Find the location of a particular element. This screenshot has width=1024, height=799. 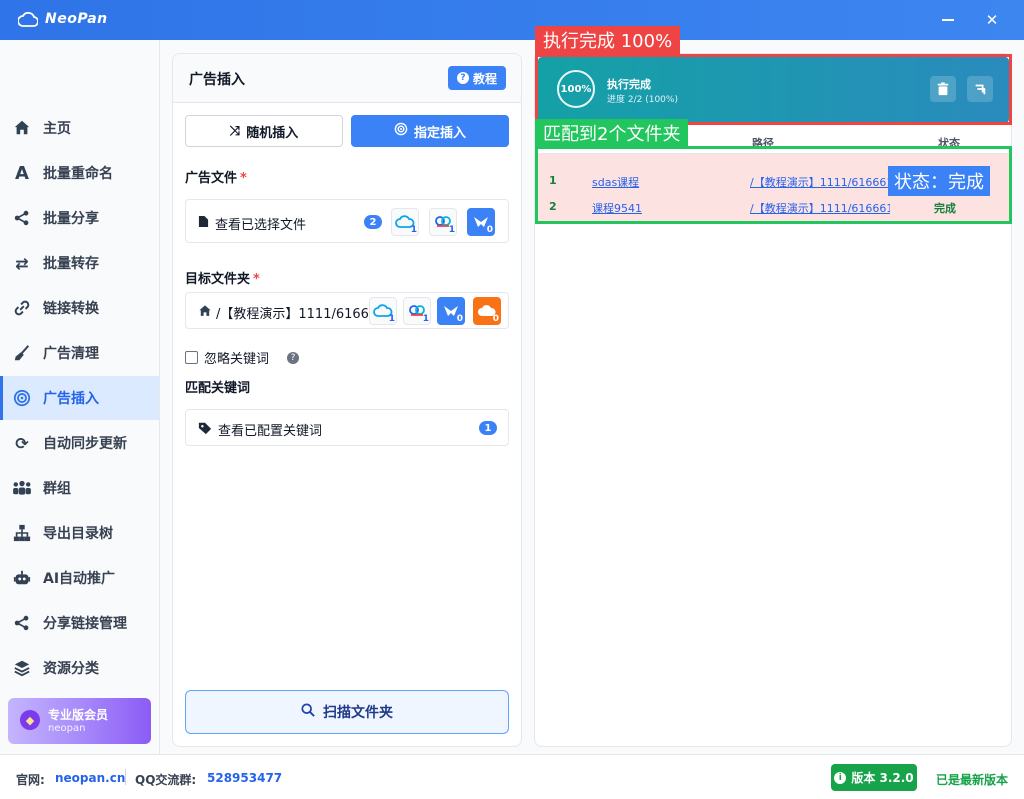

progress-ring: 100% is located at coordinates (576, 89).